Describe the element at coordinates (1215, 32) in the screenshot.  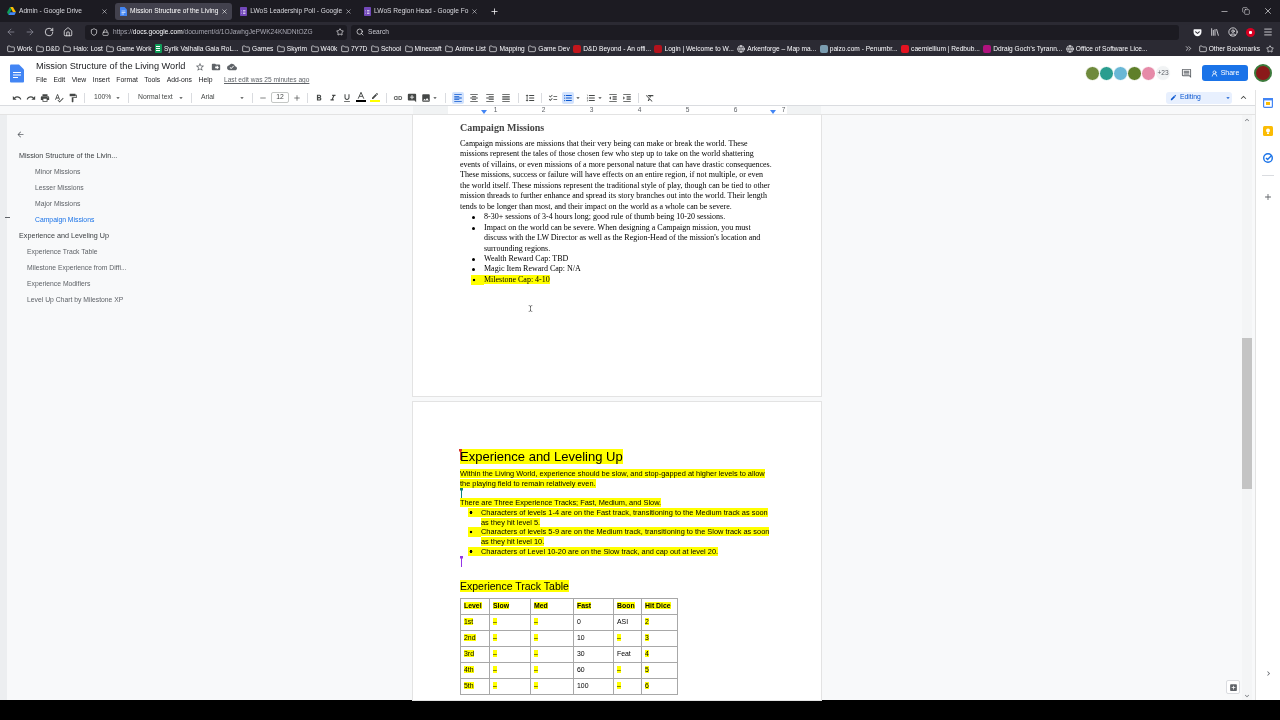
I see `library-icon` at that location.